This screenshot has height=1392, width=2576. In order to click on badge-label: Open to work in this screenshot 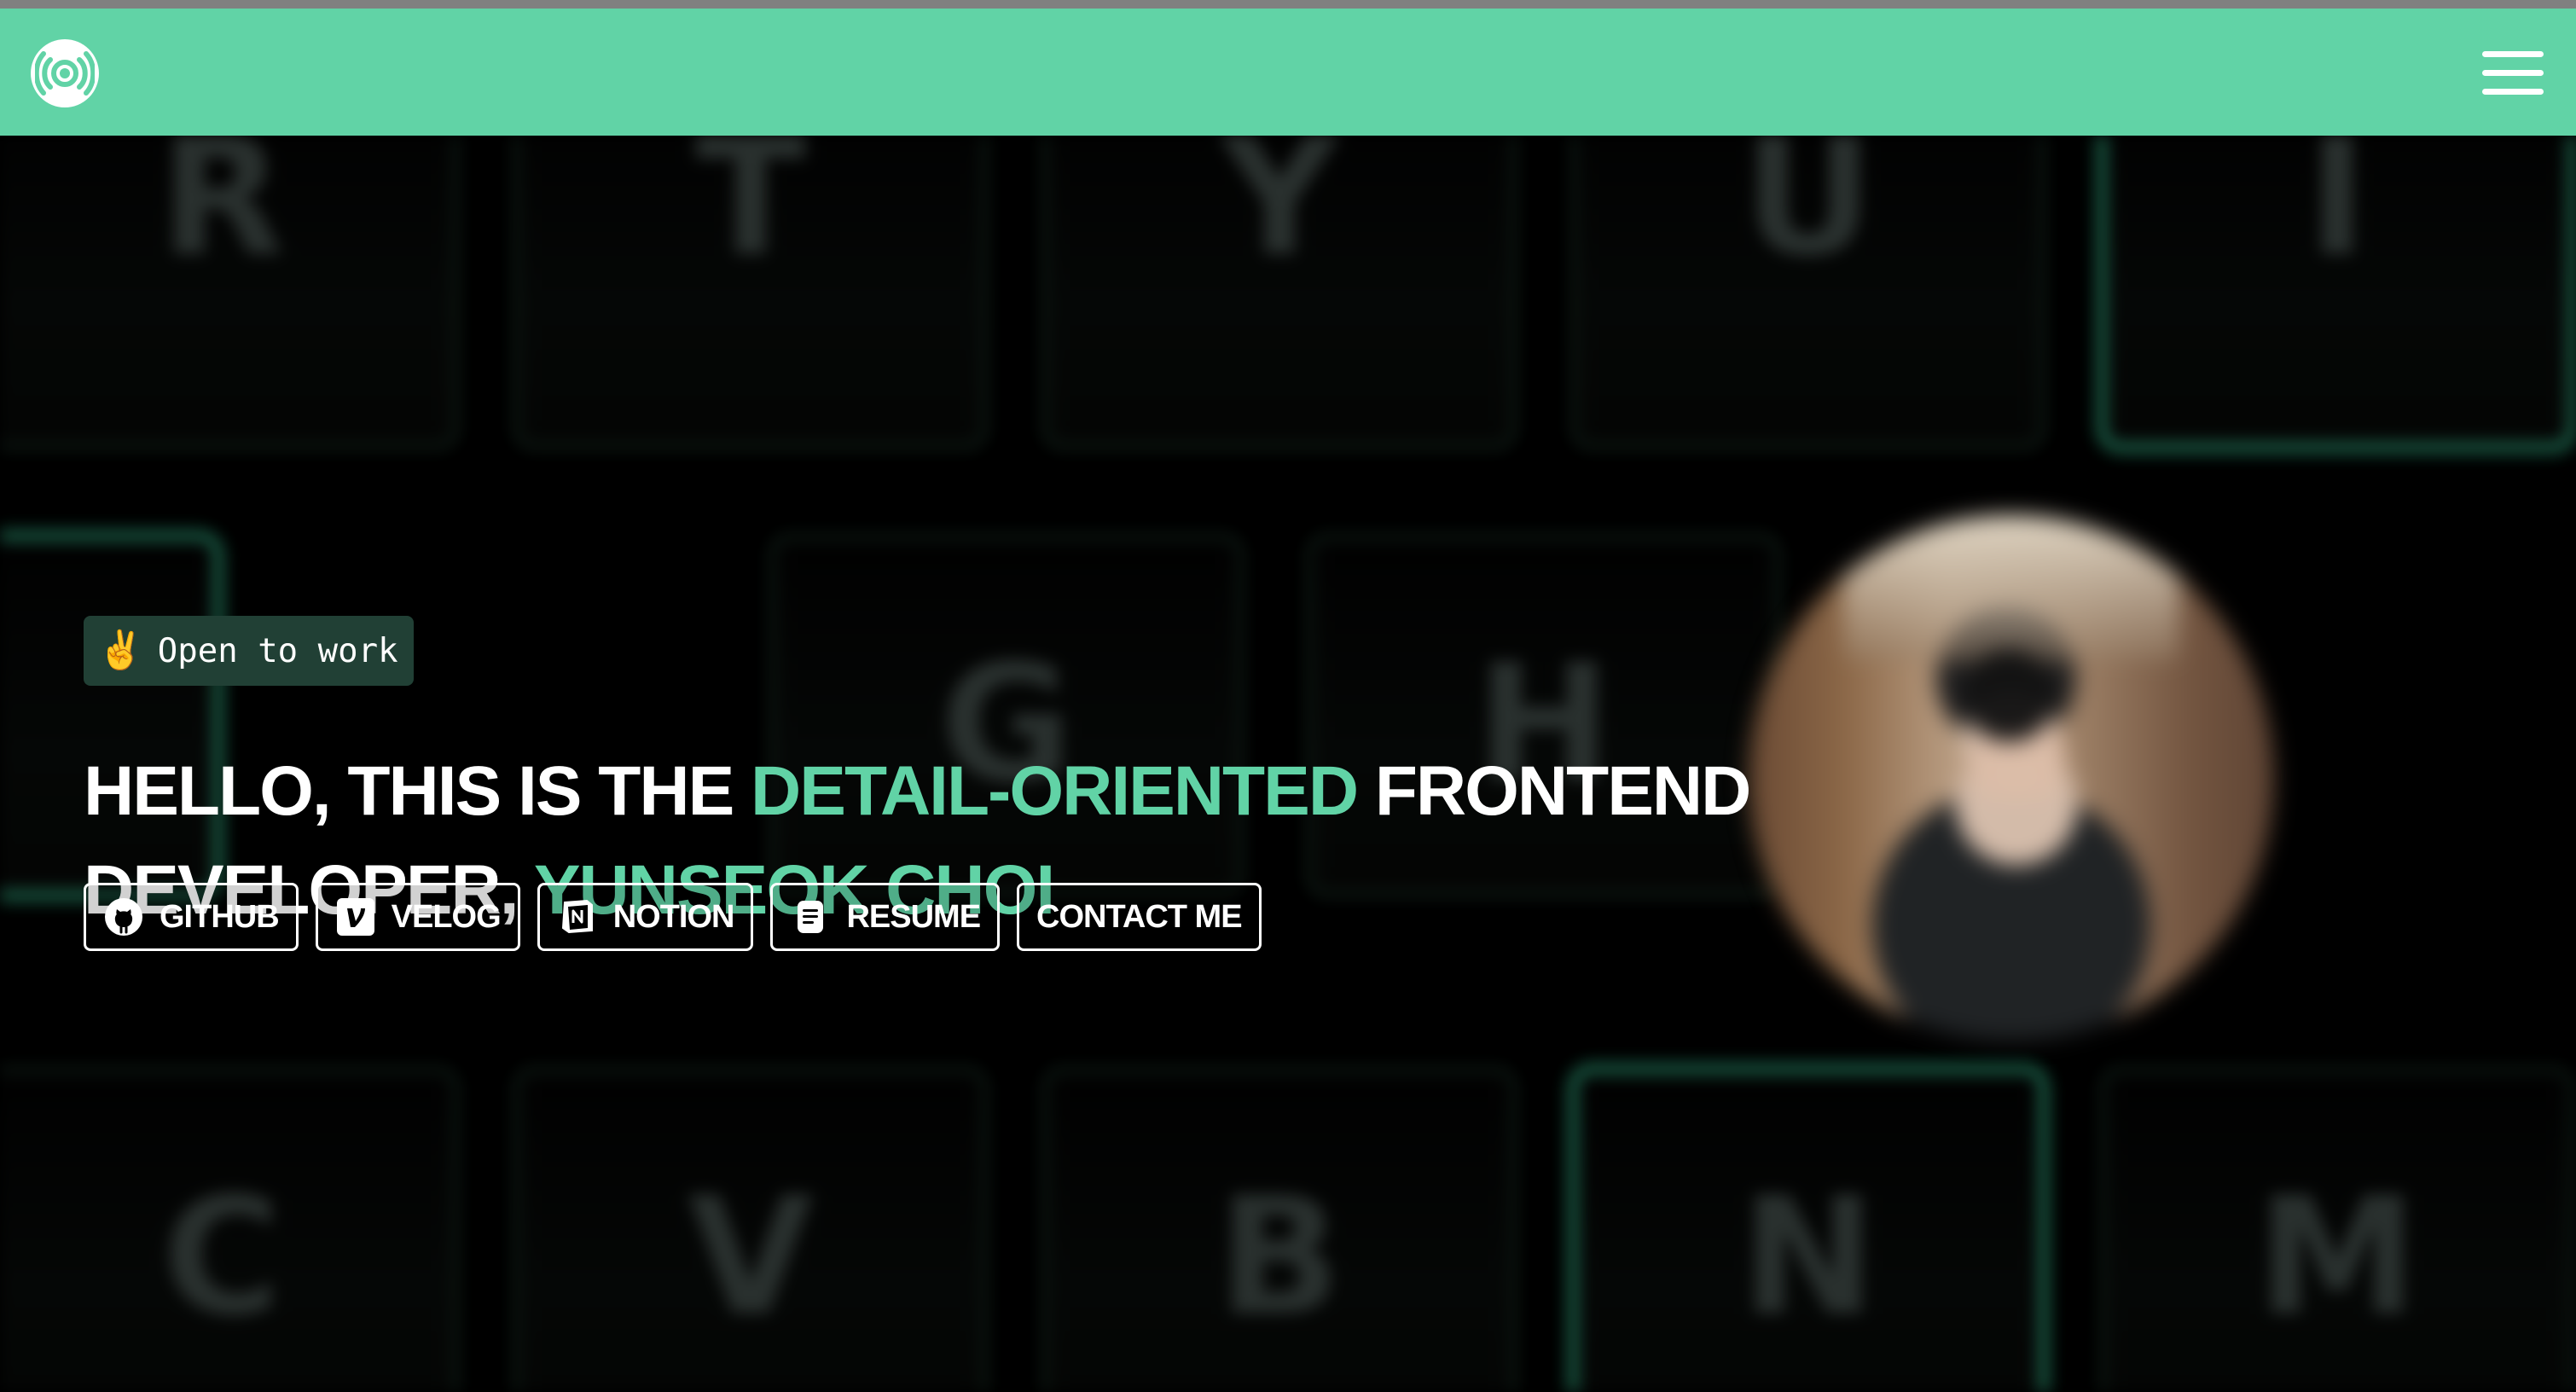, I will do `click(277, 650)`.